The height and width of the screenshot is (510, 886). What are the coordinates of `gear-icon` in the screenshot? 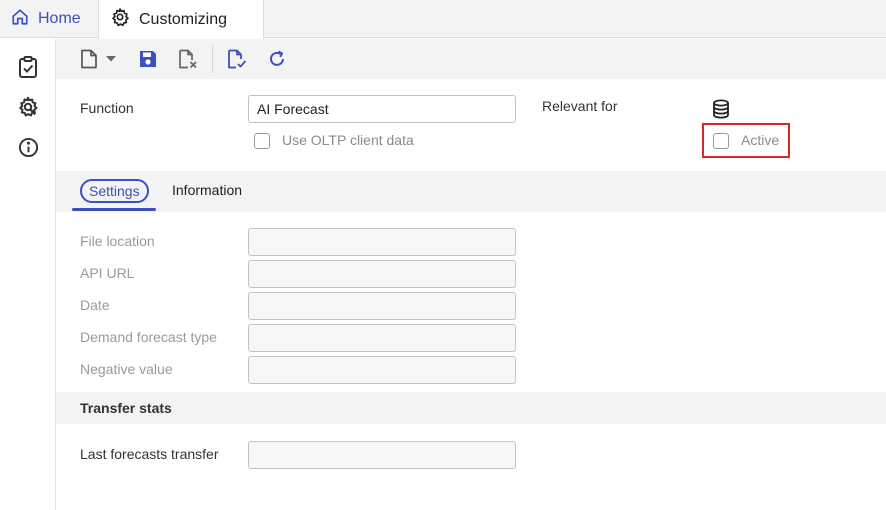 It's located at (120, 19).